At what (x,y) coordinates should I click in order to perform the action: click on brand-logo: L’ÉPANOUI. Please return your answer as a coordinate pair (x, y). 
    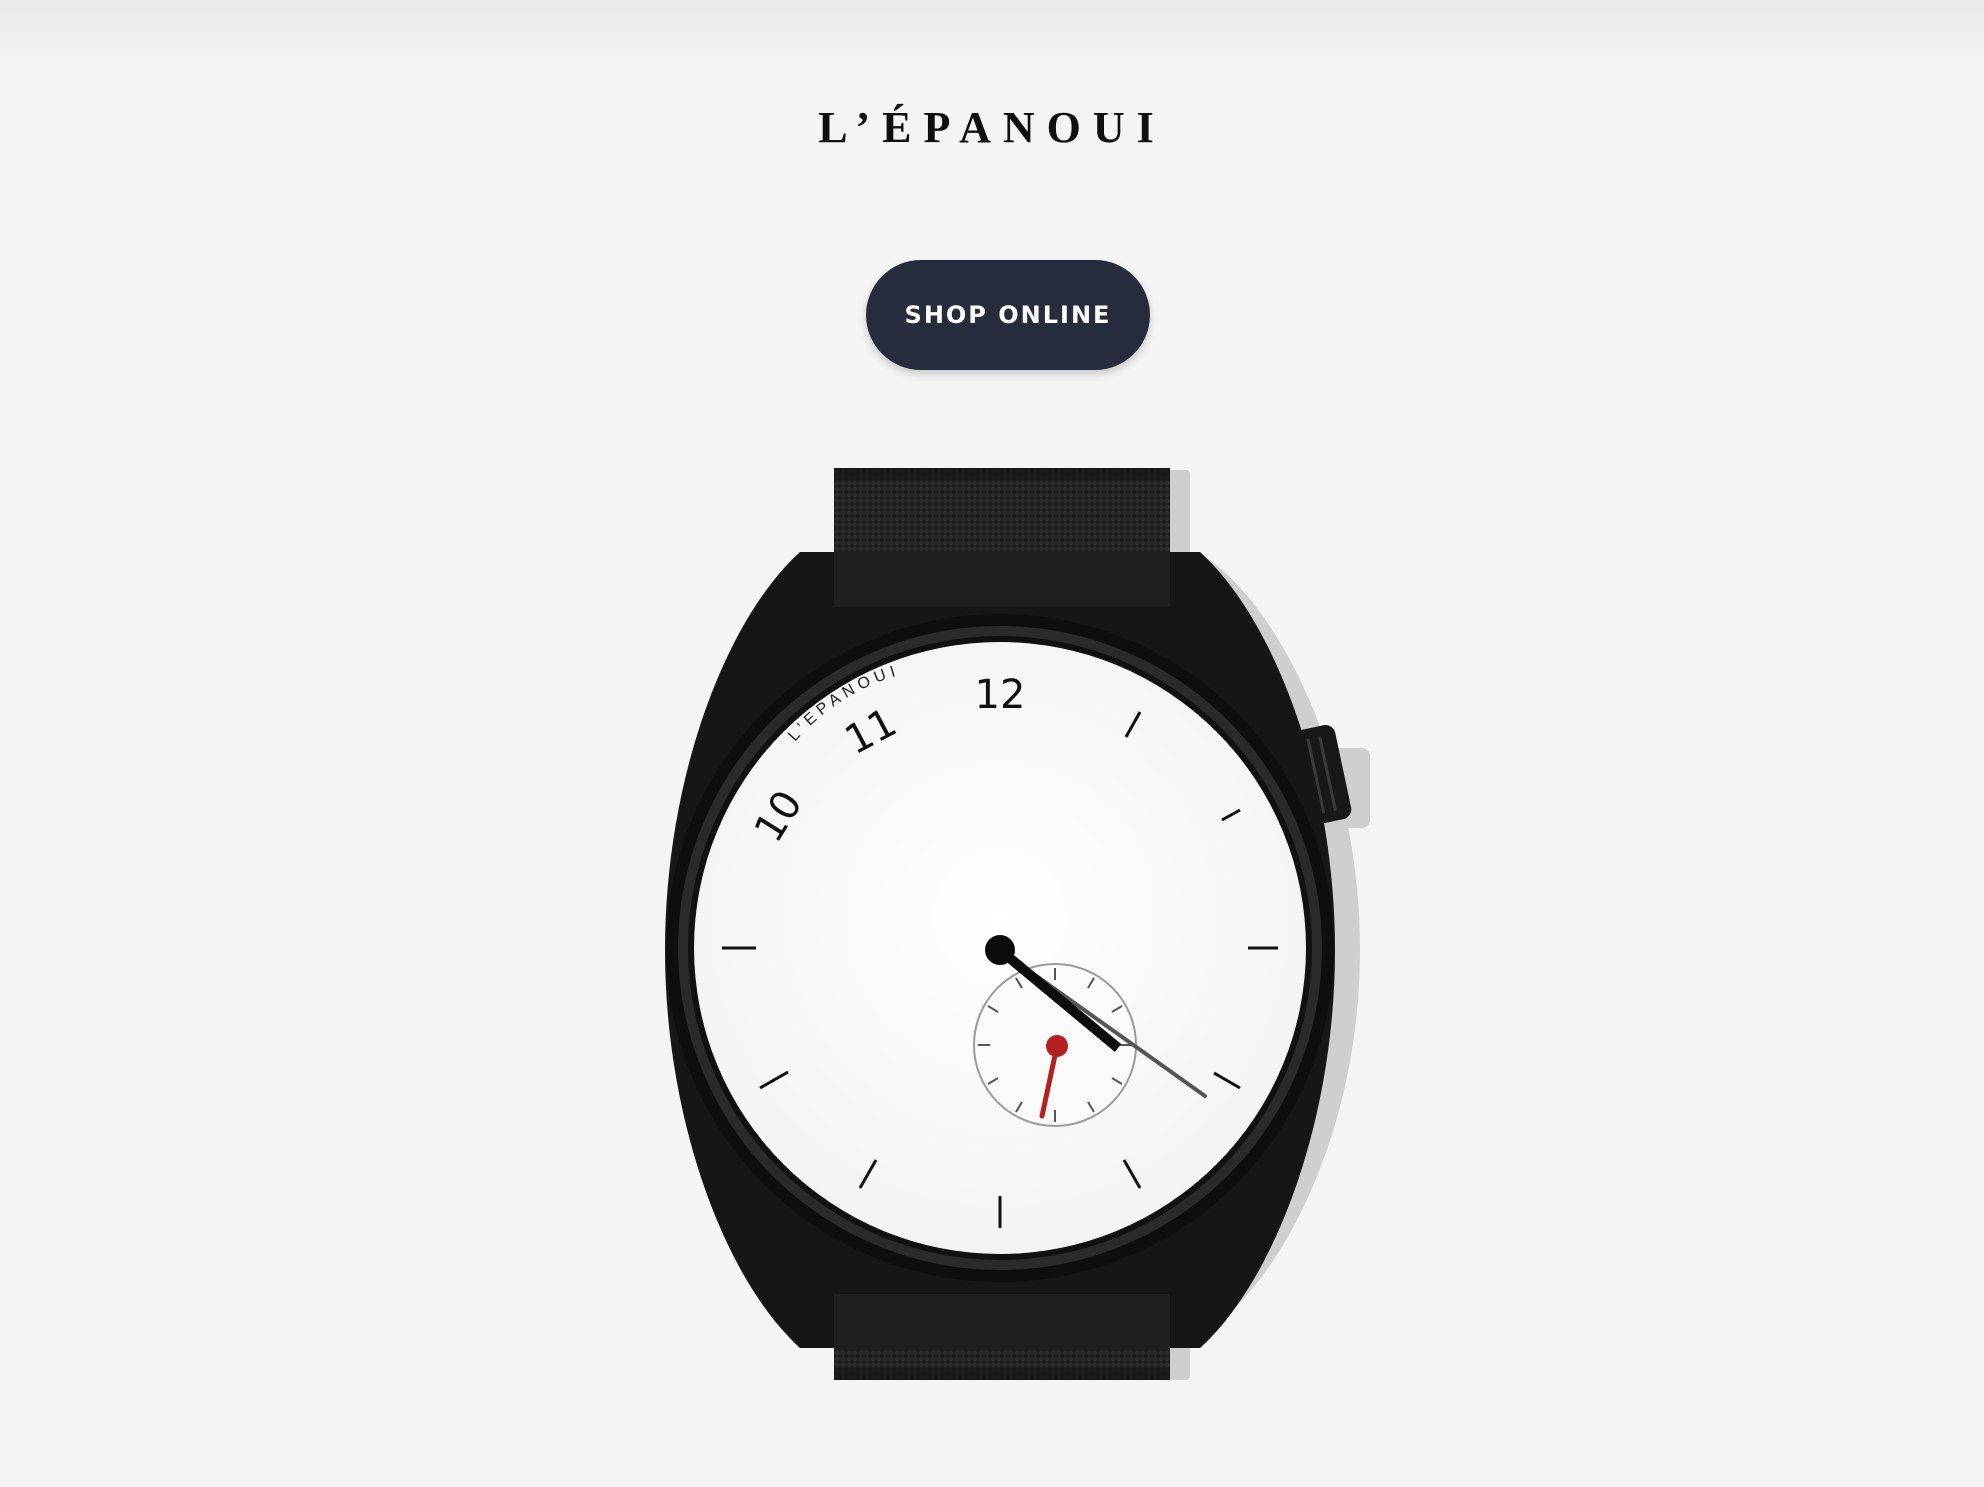
    Looking at the image, I should click on (992, 127).